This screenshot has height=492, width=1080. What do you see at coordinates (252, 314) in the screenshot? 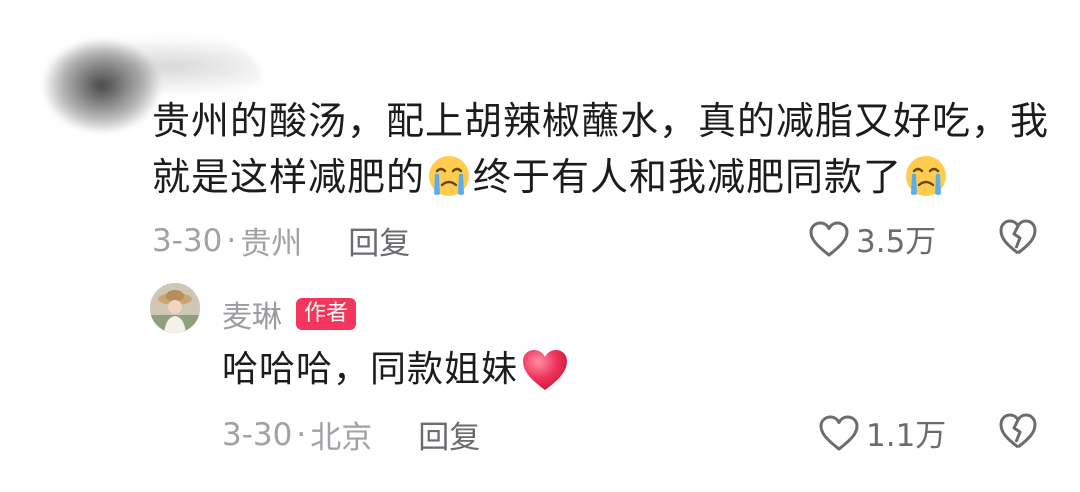
I see `reply-username: 麦琳` at bounding box center [252, 314].